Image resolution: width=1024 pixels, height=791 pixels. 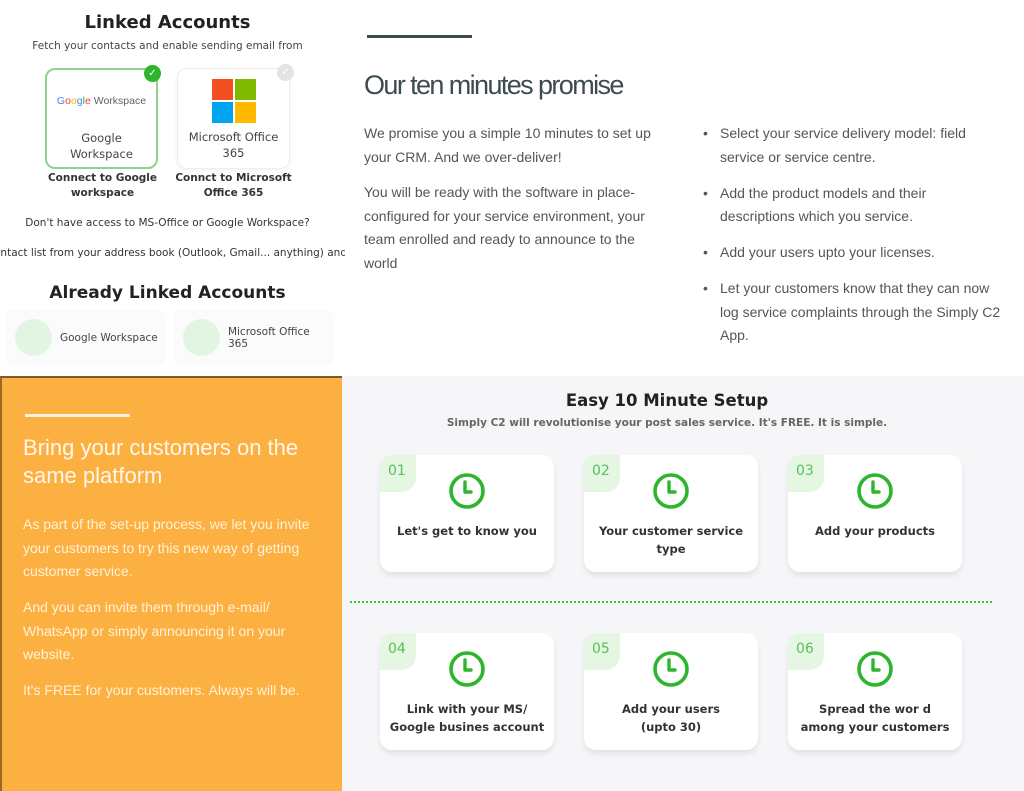 I want to click on setup-step-card-03: 03 Add your products, so click(x=875, y=513).